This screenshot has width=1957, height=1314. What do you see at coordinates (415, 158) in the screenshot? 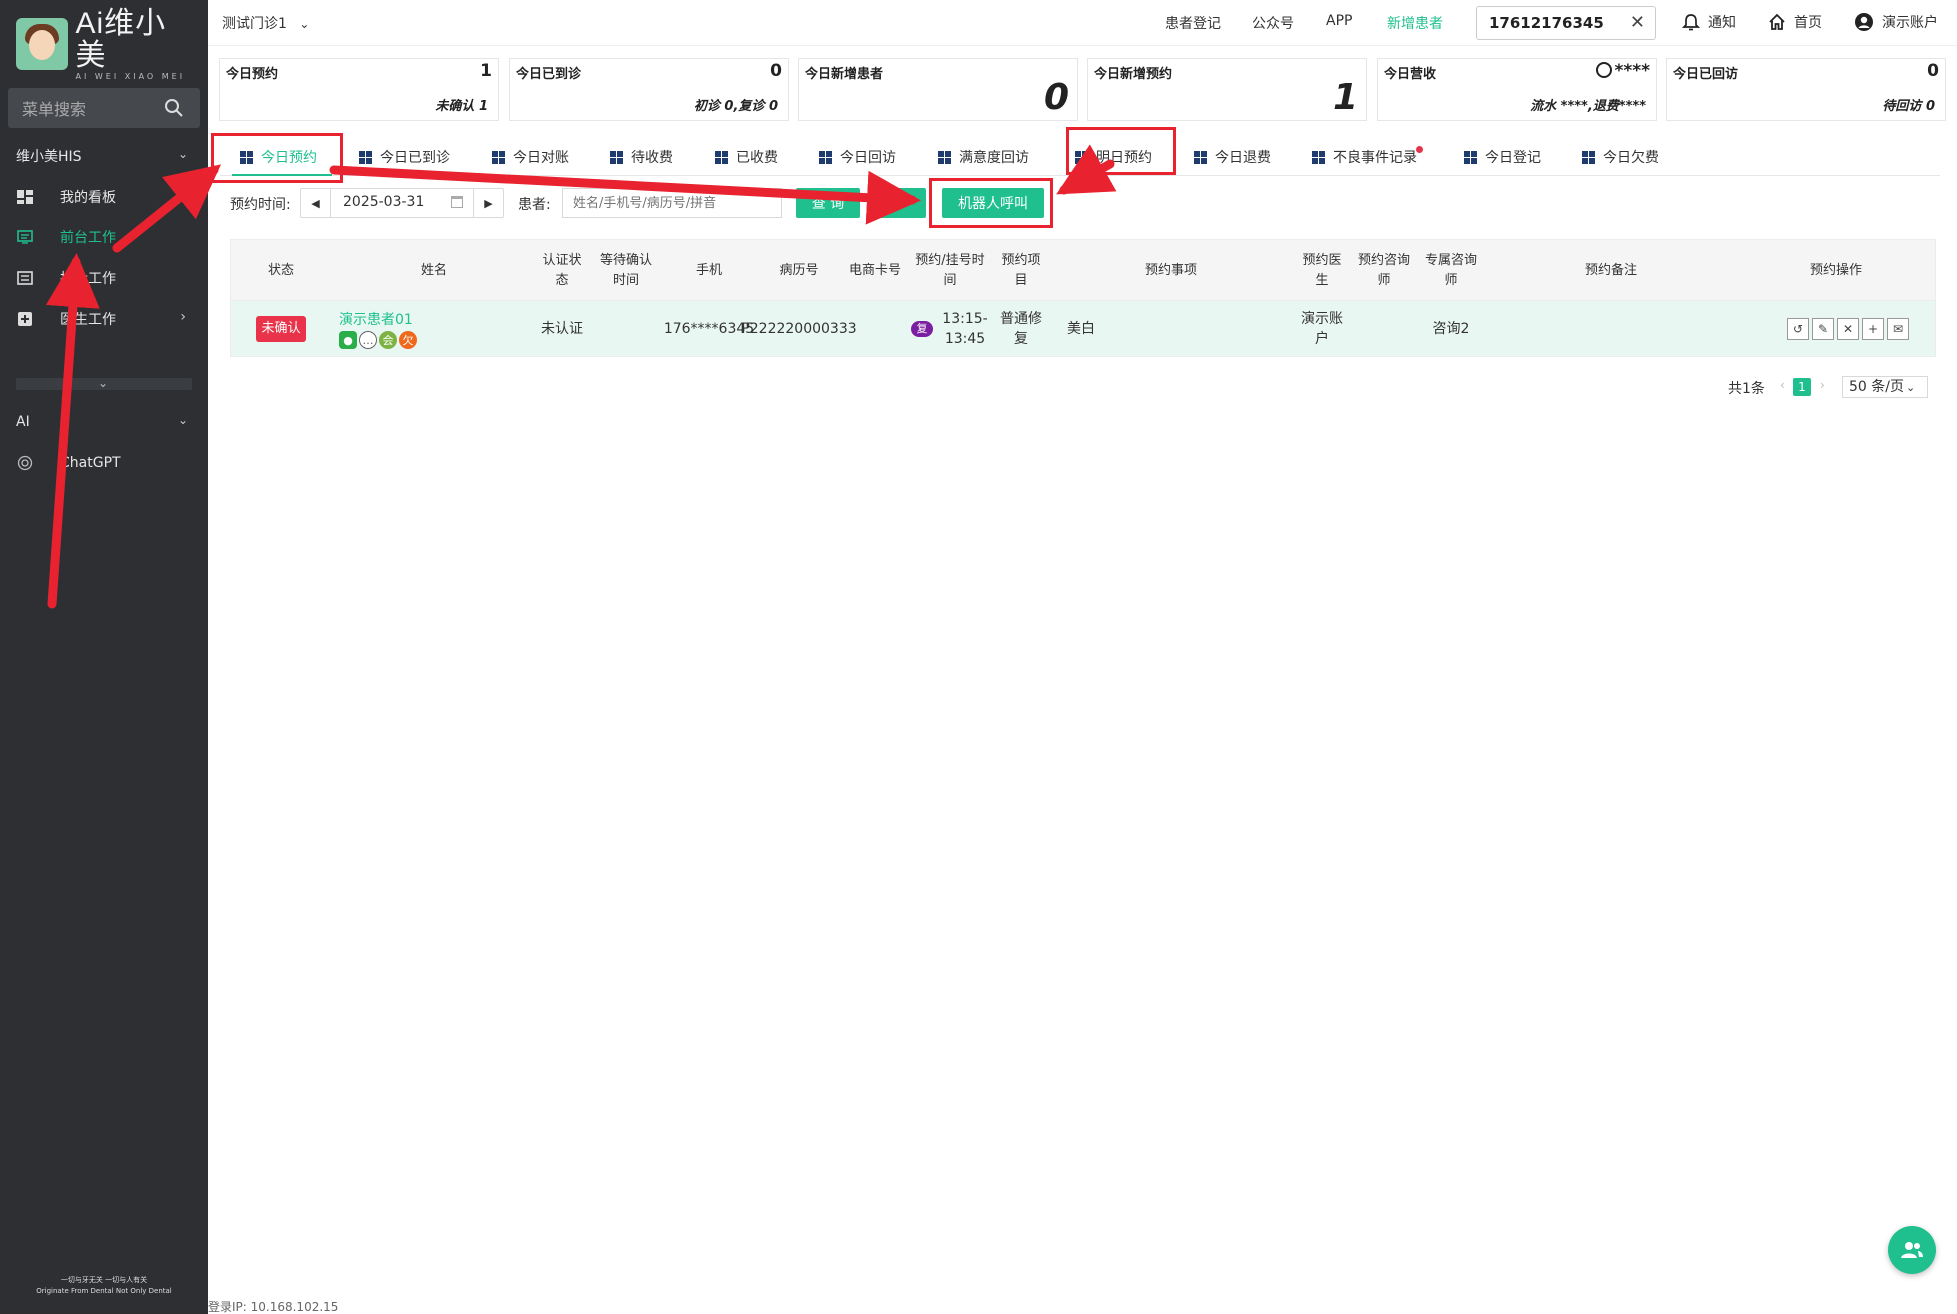
I see `tab-label: 今日已到诊` at bounding box center [415, 158].